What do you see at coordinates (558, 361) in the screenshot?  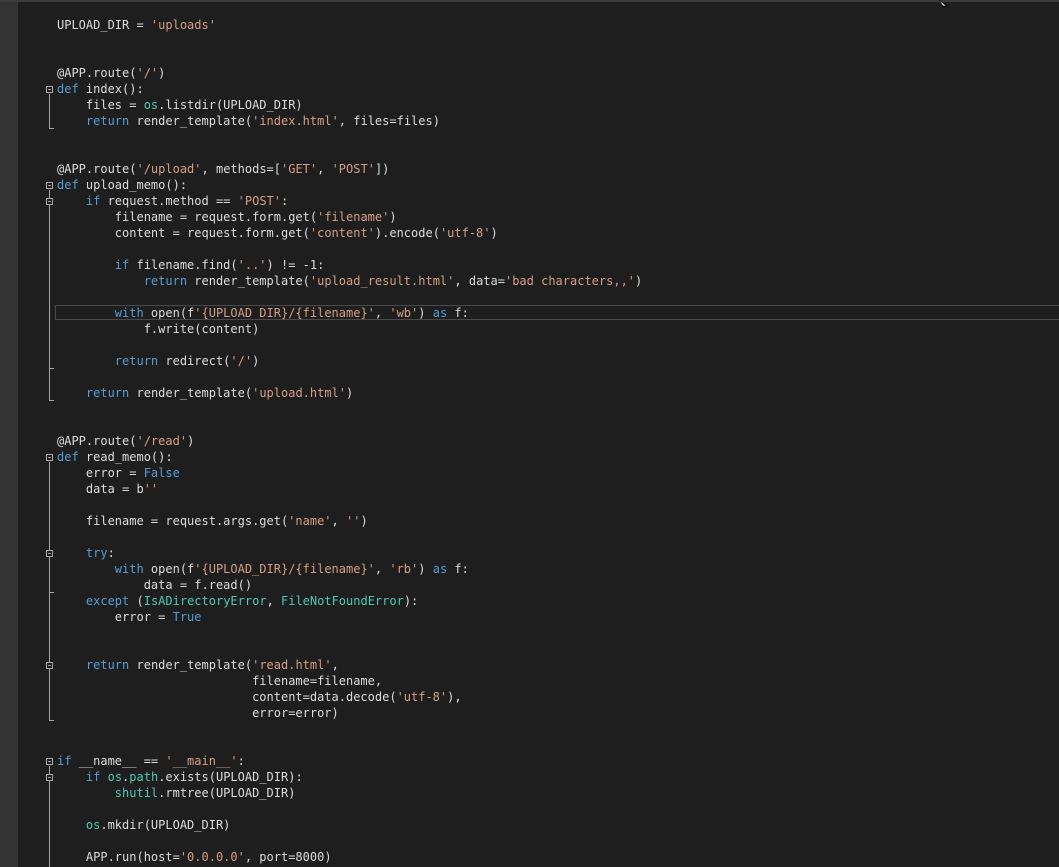 I see `code-line: return redirect('/')` at bounding box center [558, 361].